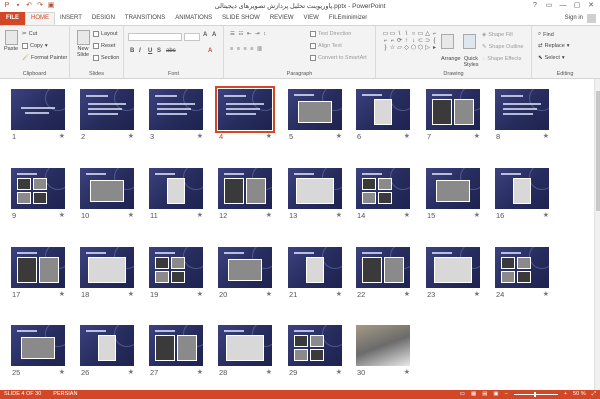  Describe the element at coordinates (406, 48) in the screenshot. I see `shape-gallery-item: ◇` at that location.